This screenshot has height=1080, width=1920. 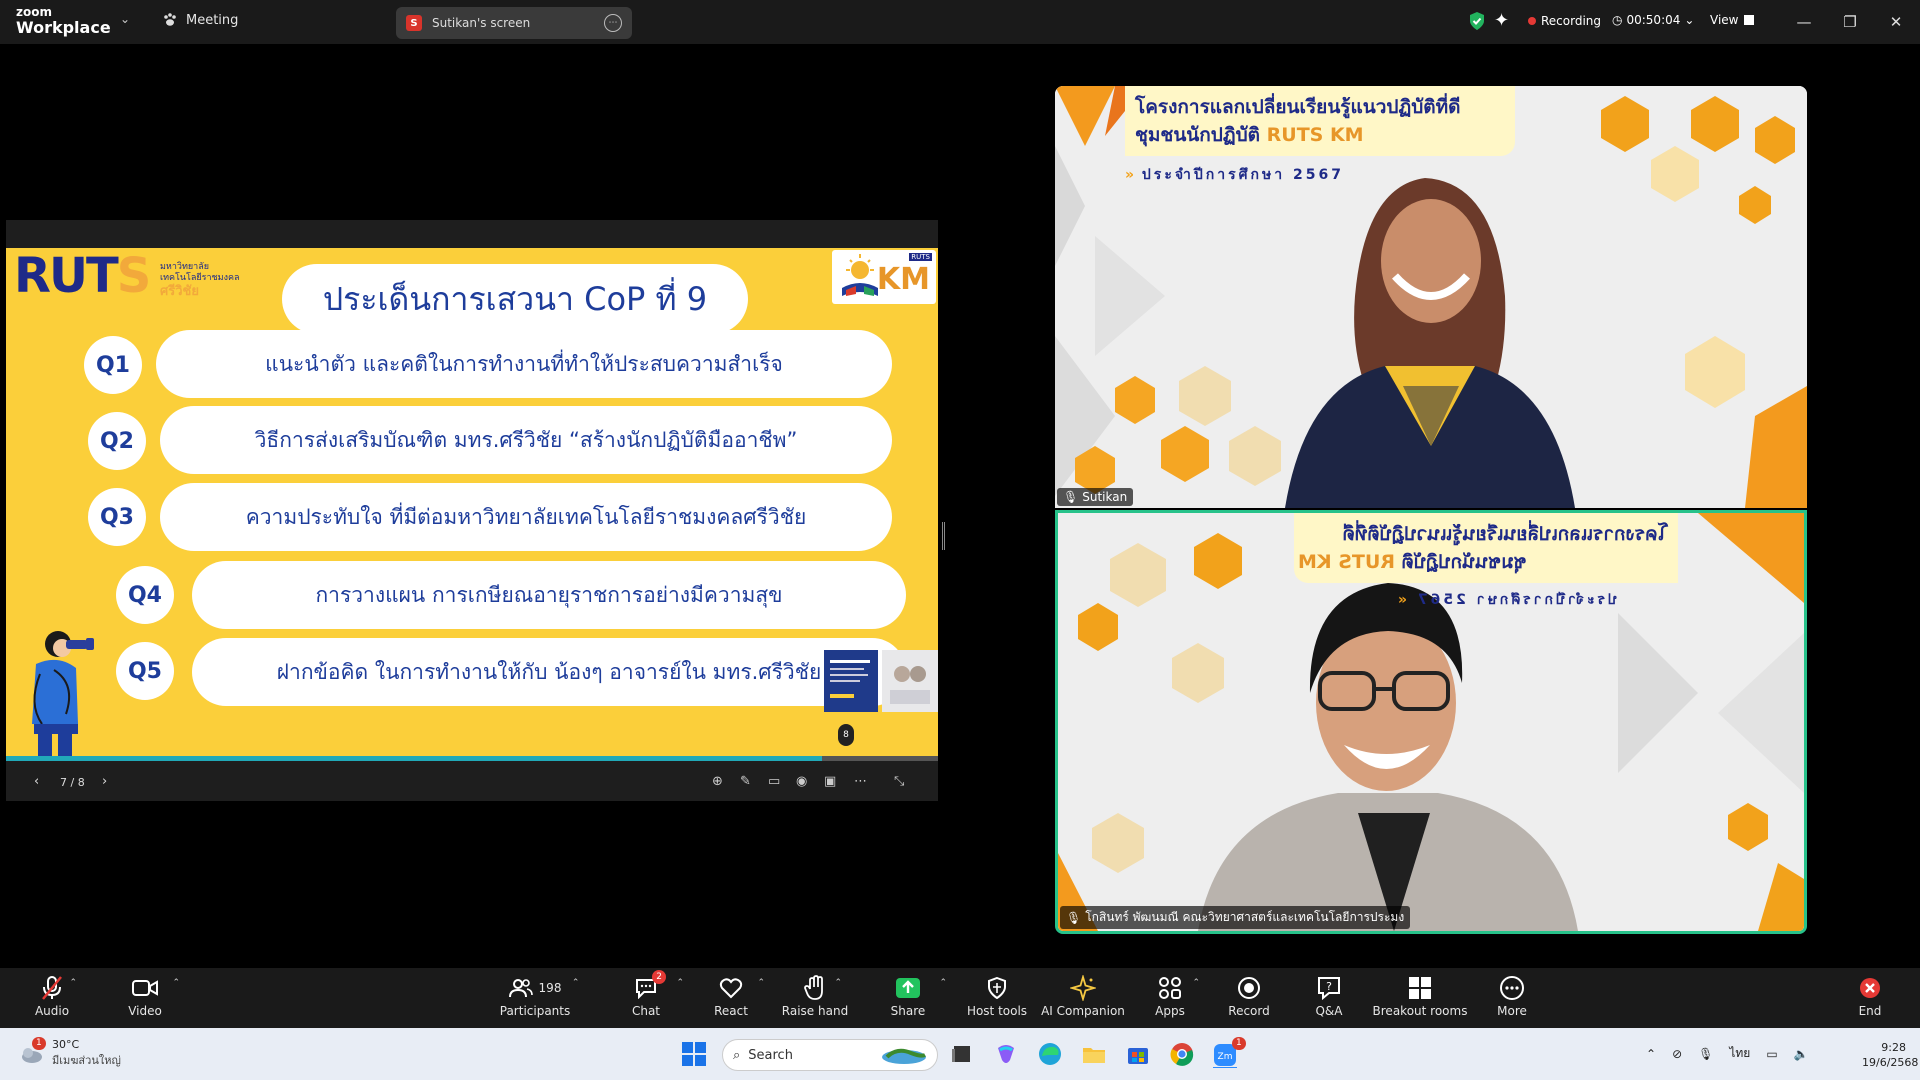 I want to click on react-label: React, so click(x=731, y=1011).